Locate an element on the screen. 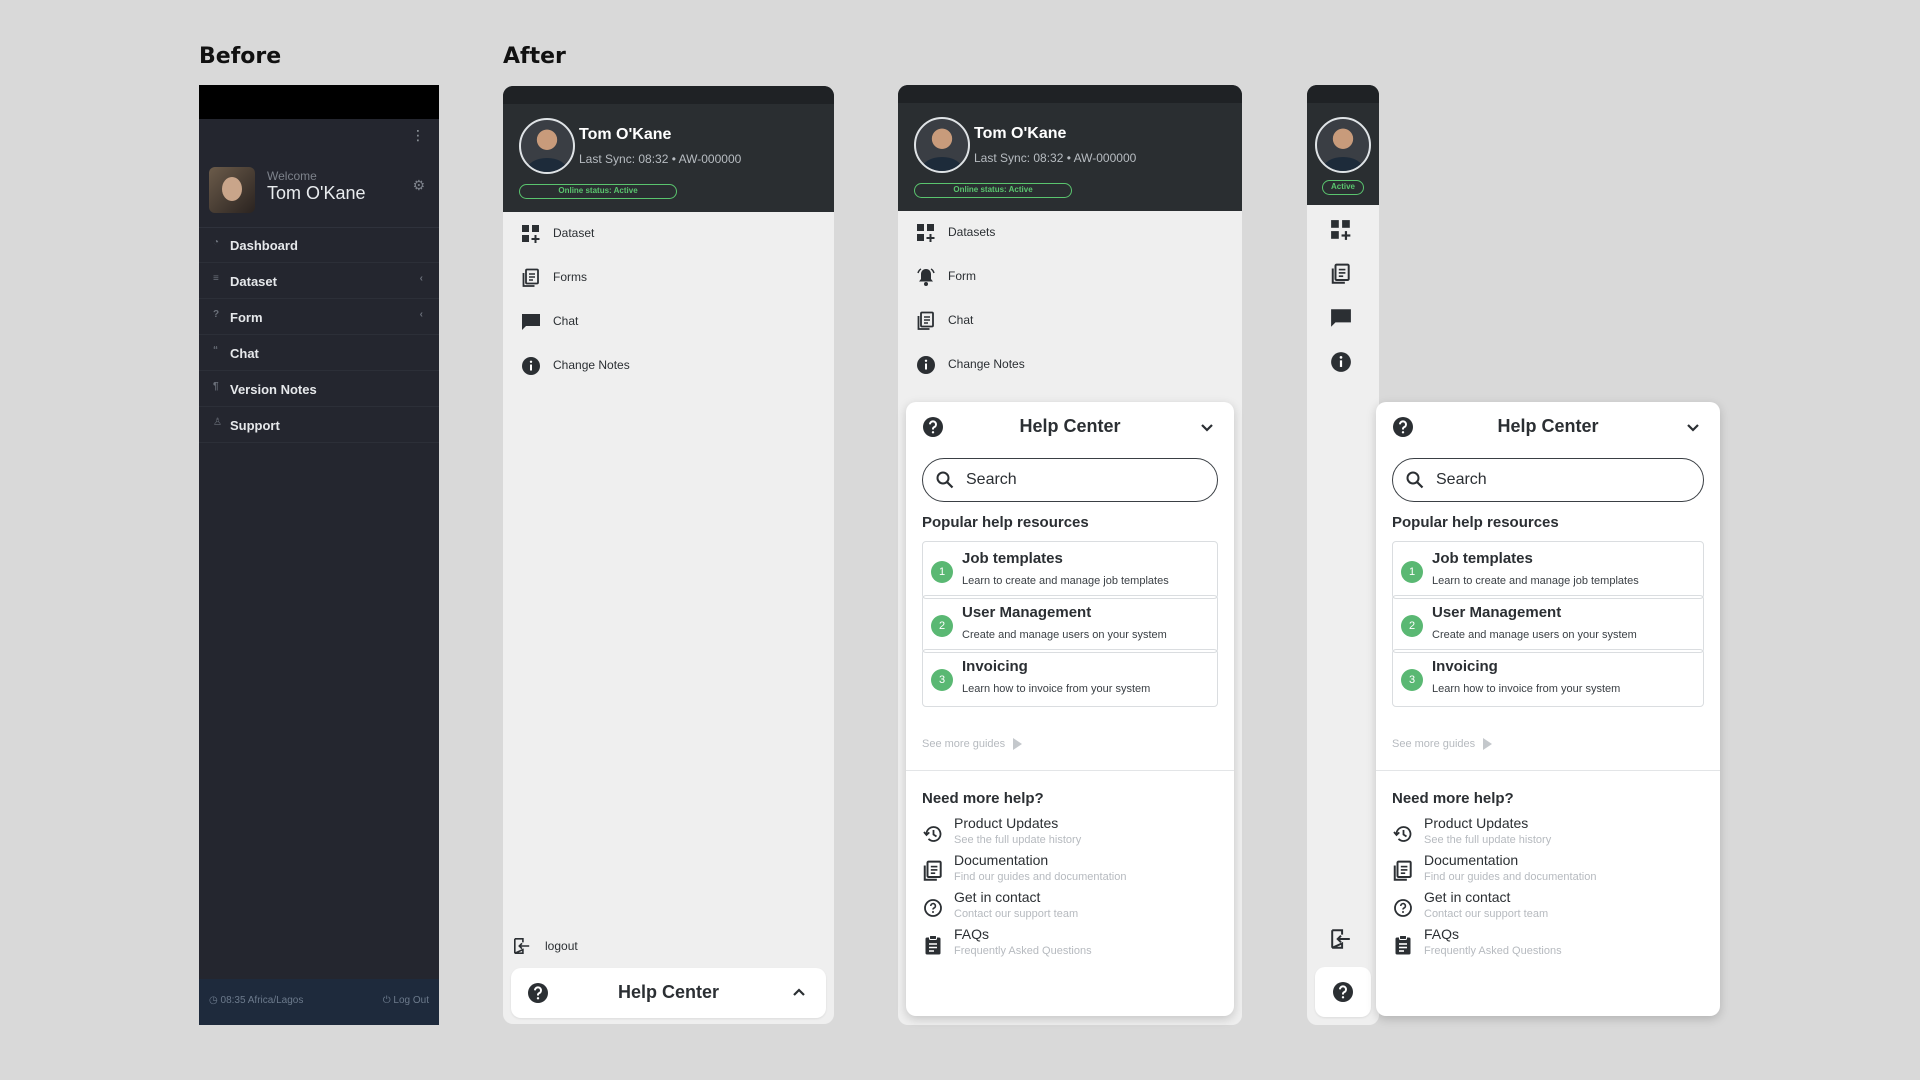 The height and width of the screenshot is (1080, 1920). link-title: Get in contact is located at coordinates (1467, 897).